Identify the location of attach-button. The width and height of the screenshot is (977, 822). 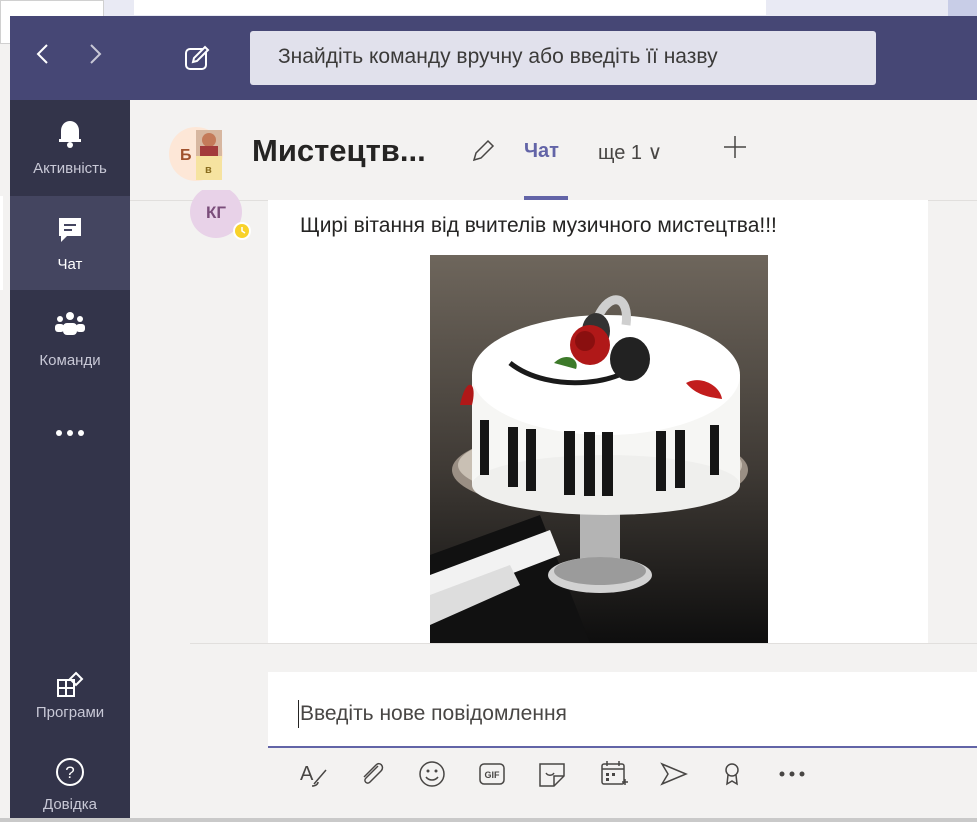
(372, 774).